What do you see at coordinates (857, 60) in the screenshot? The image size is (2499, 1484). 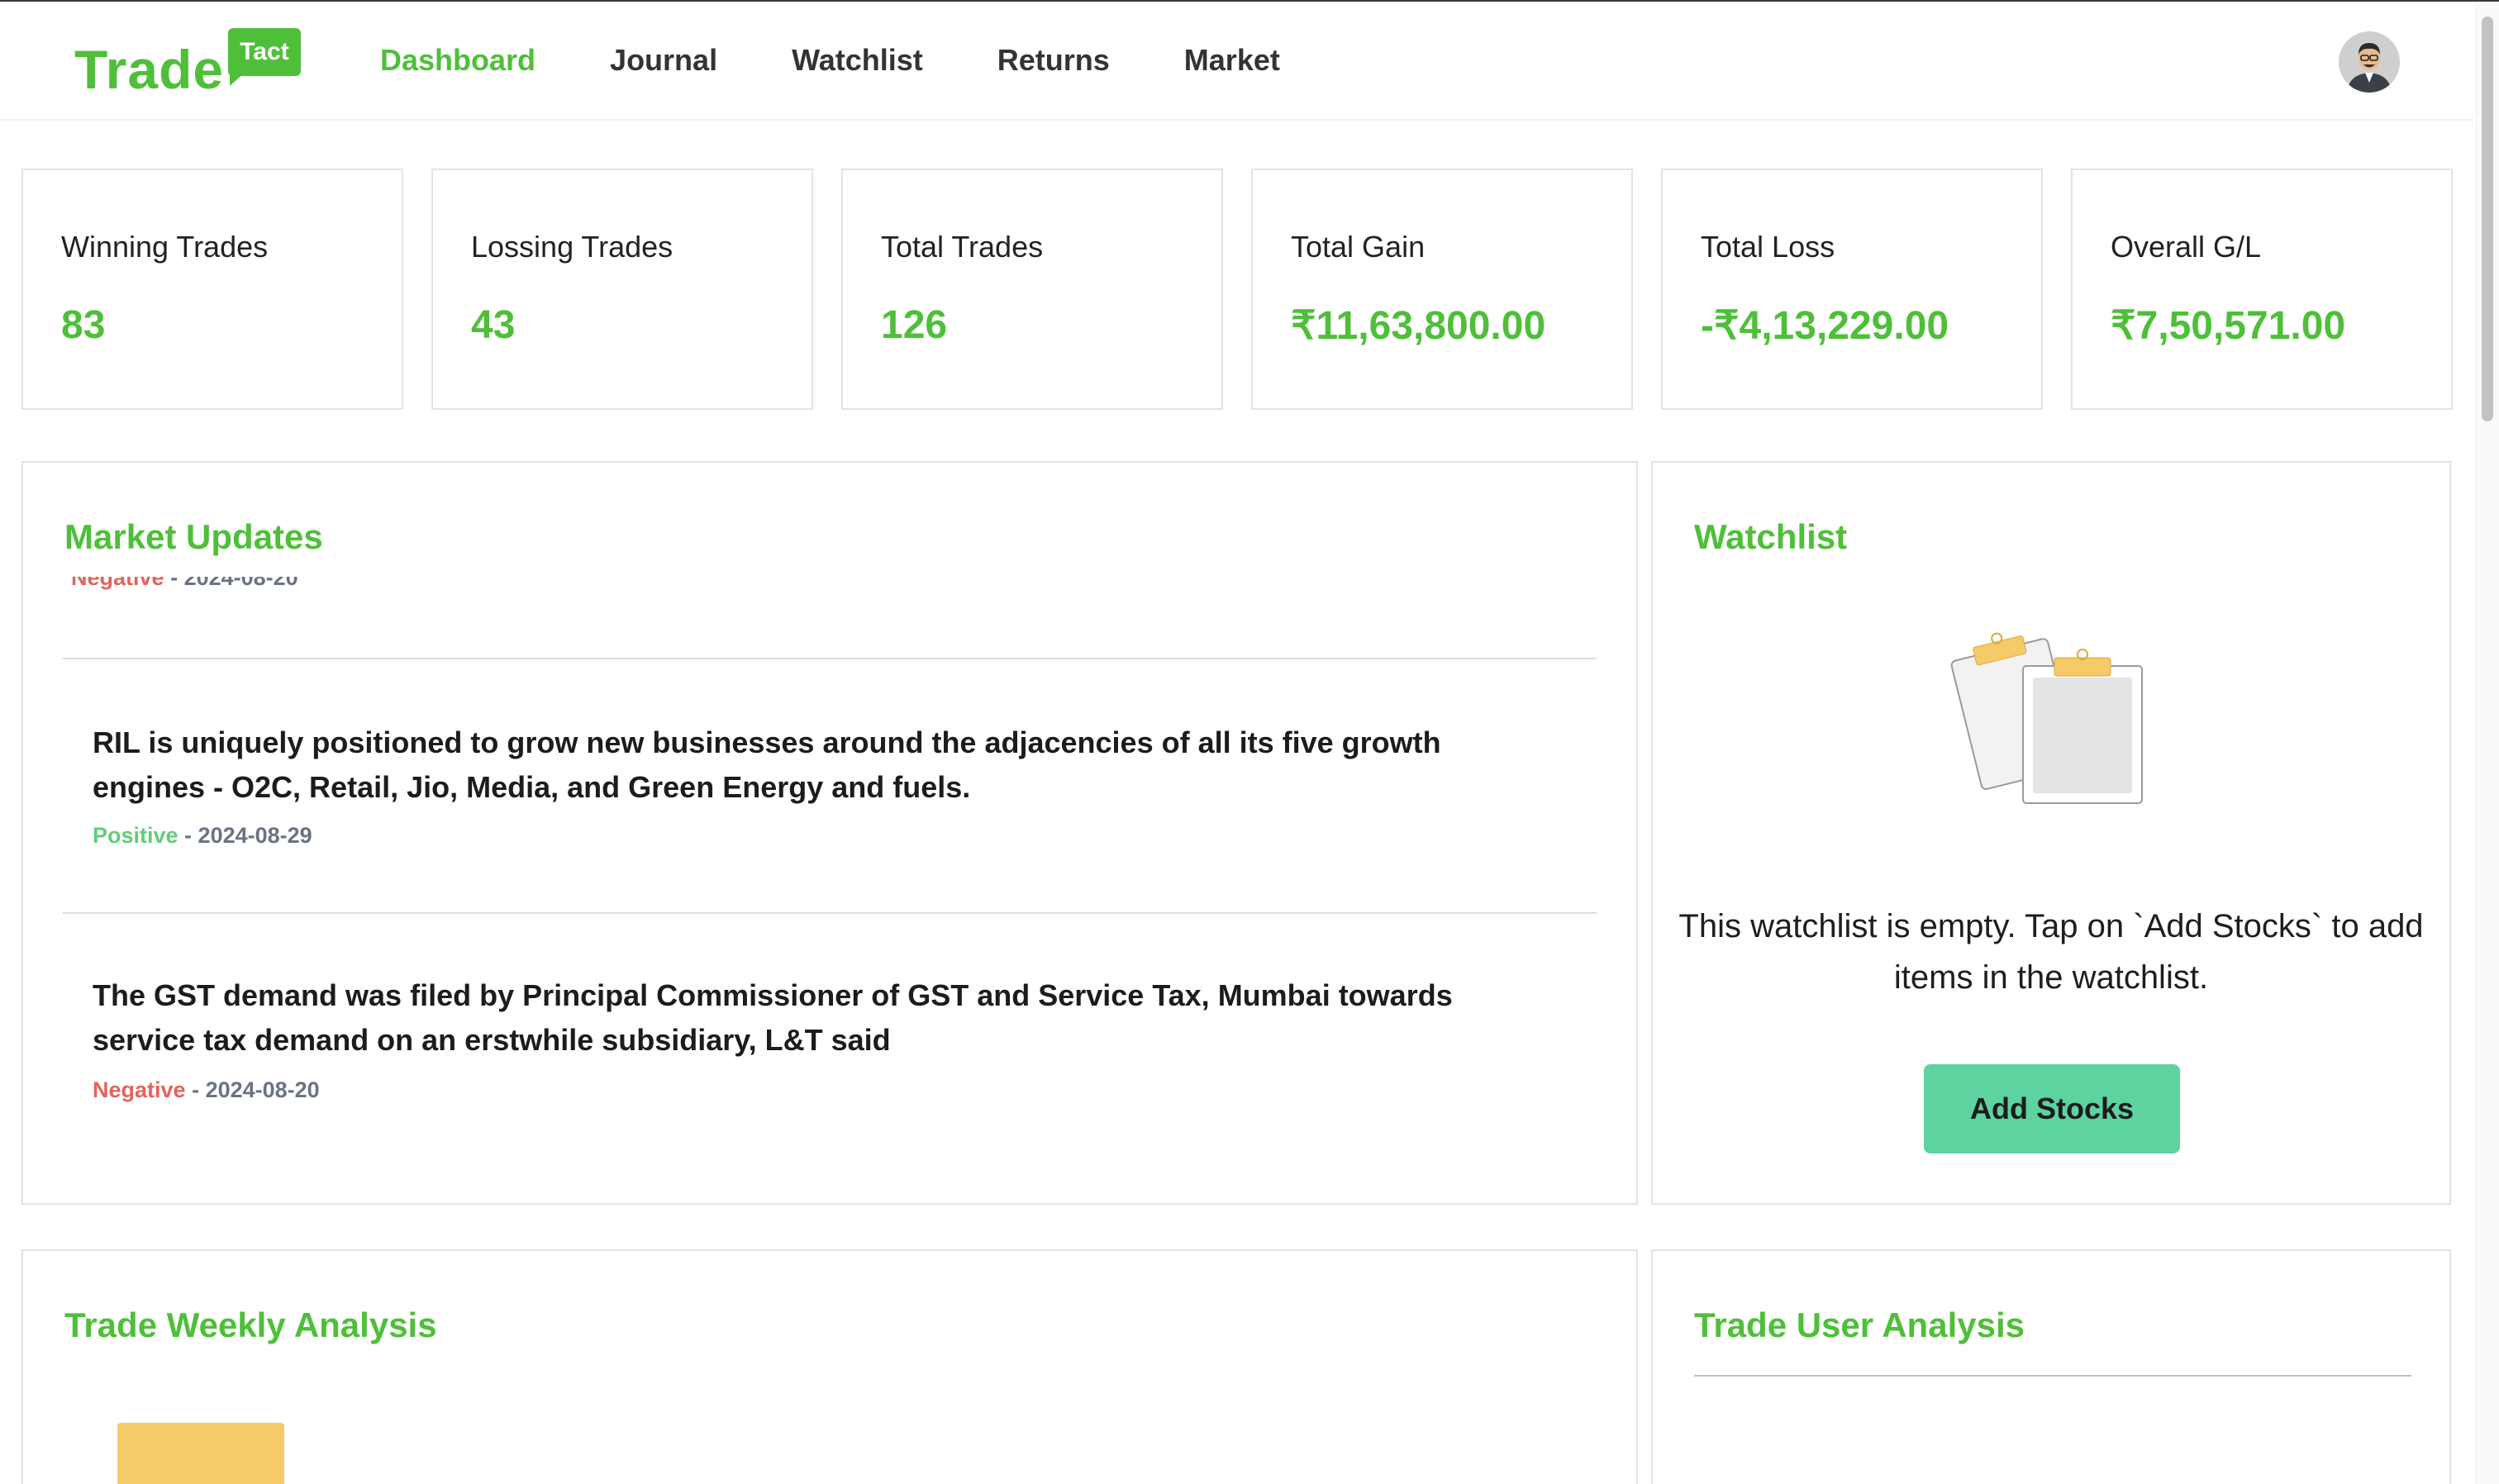 I see `nav-watchlist: Watchlist` at bounding box center [857, 60].